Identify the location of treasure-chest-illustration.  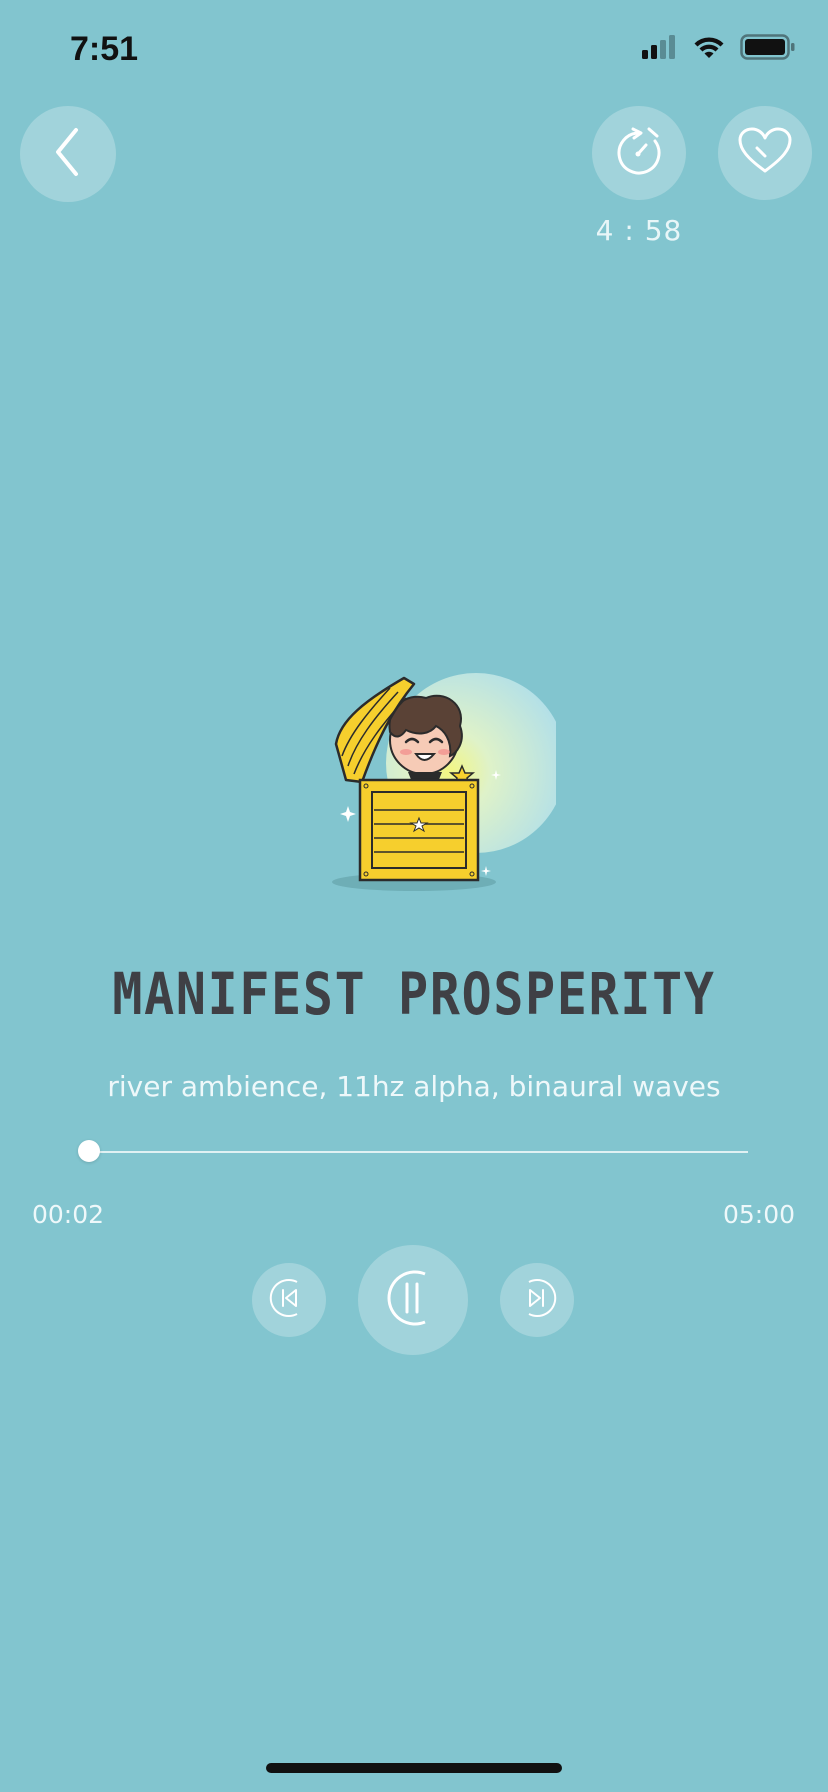
(449, 782).